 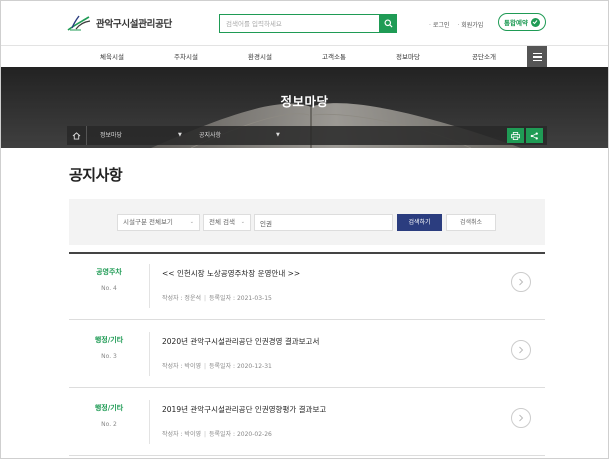 I want to click on search-icon, so click(x=388, y=23).